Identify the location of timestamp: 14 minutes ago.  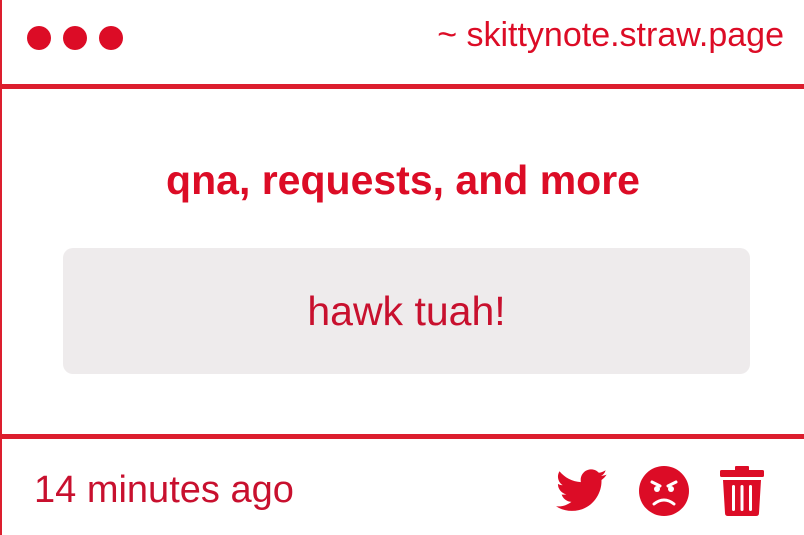
(164, 490).